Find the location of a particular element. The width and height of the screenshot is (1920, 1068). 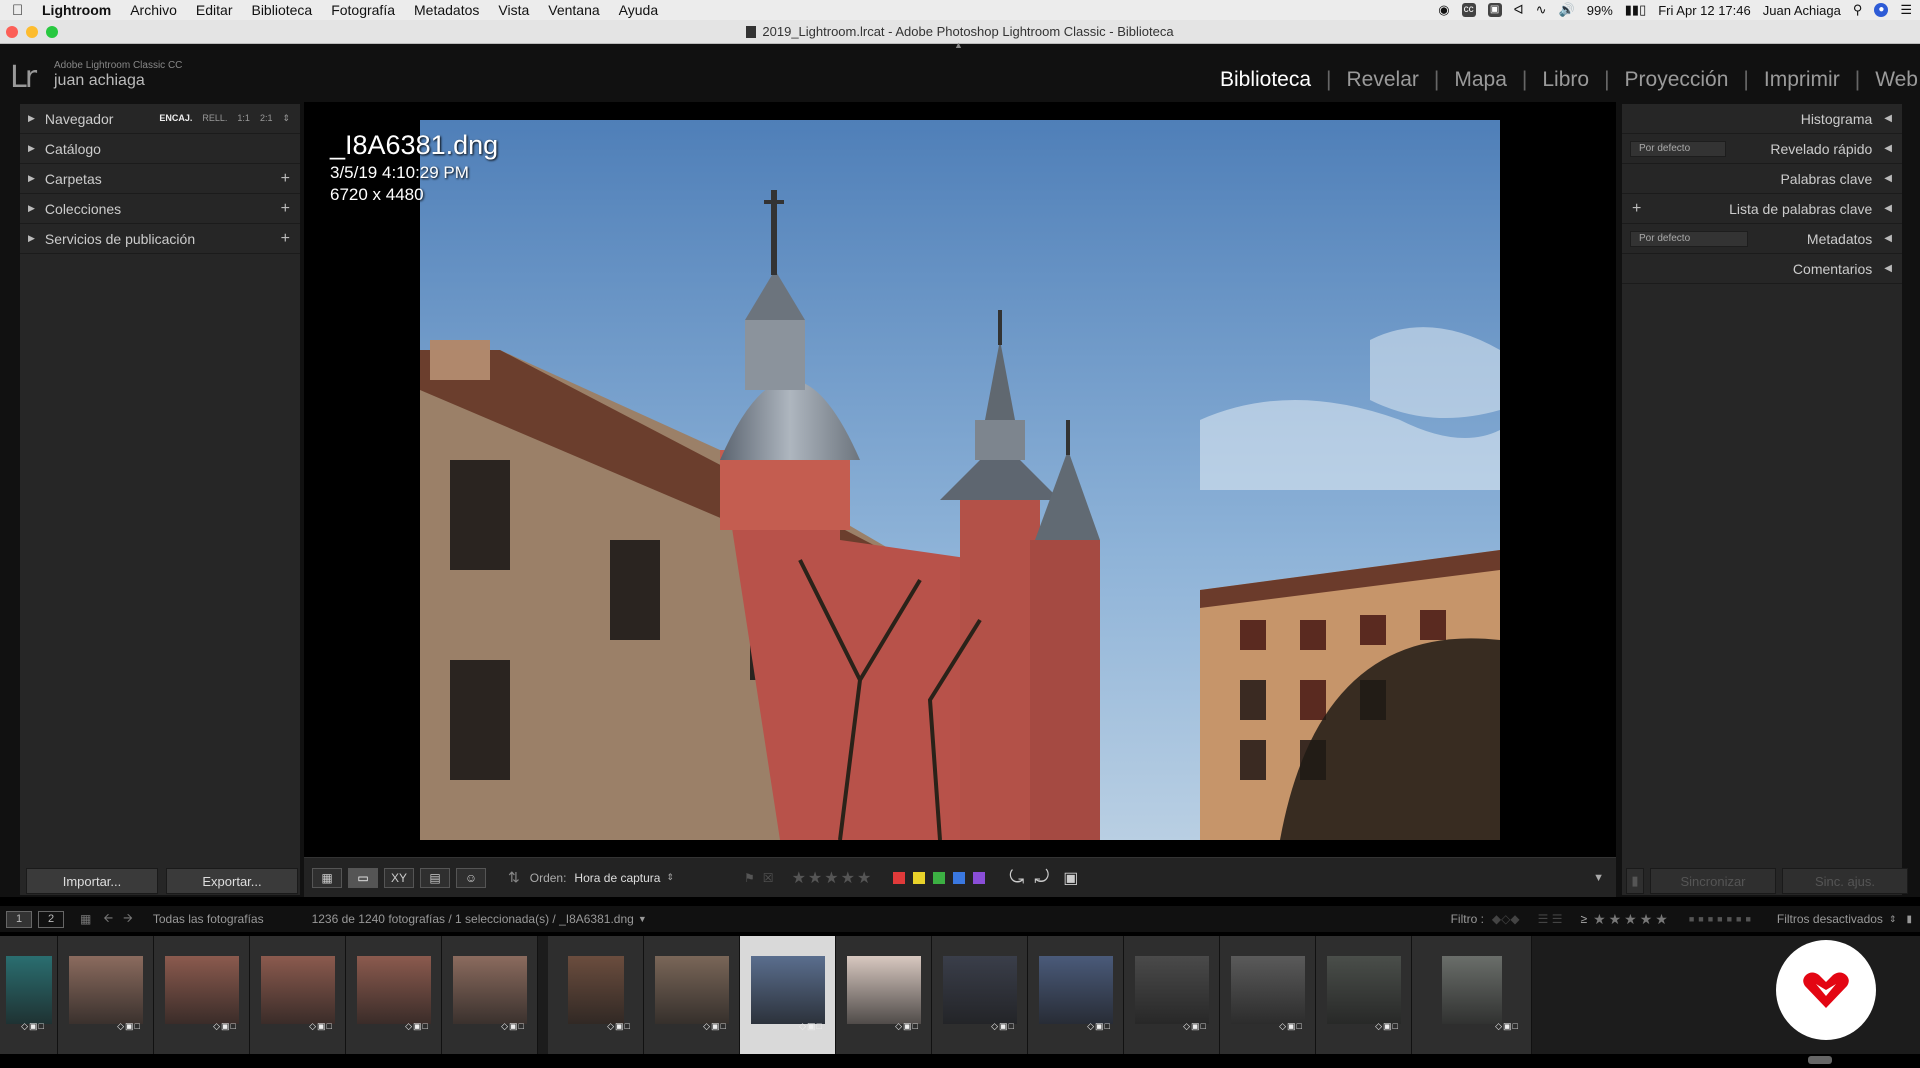

color-label-blue is located at coordinates (959, 877).